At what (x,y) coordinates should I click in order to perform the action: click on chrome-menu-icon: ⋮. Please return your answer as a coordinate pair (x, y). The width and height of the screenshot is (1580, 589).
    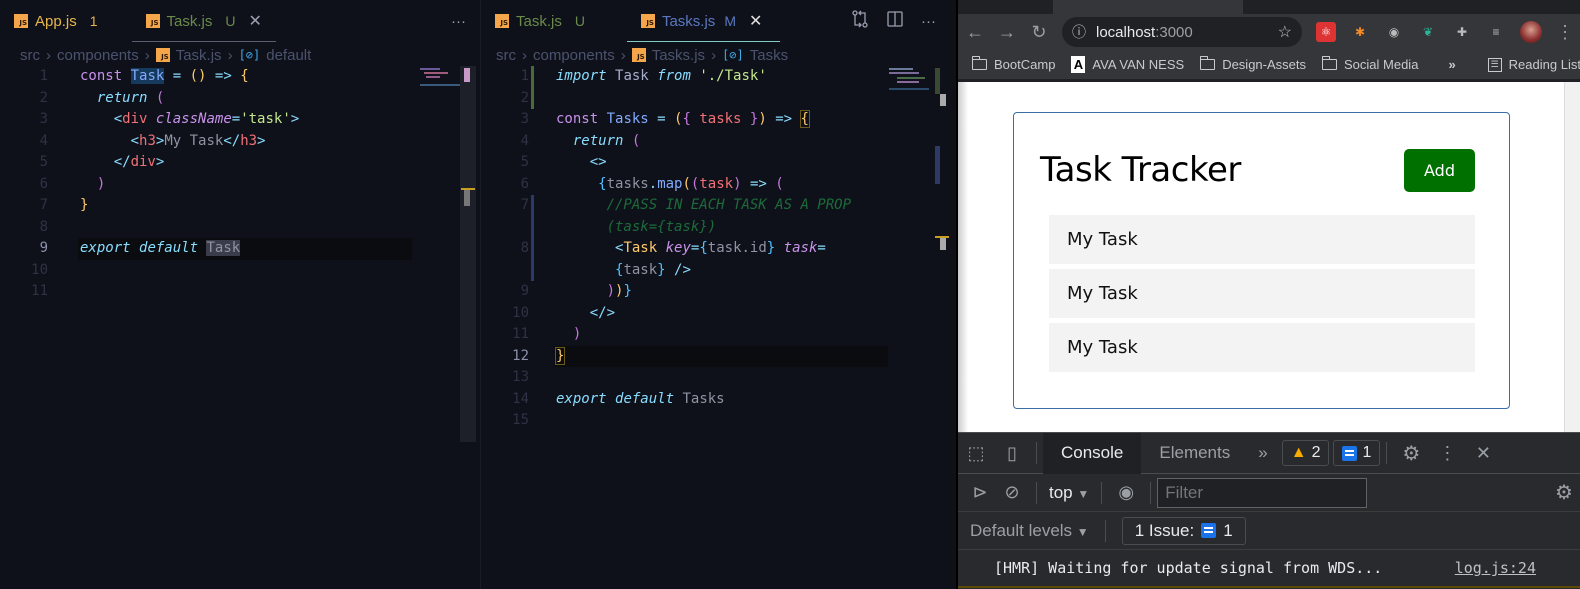
    Looking at the image, I should click on (1565, 32).